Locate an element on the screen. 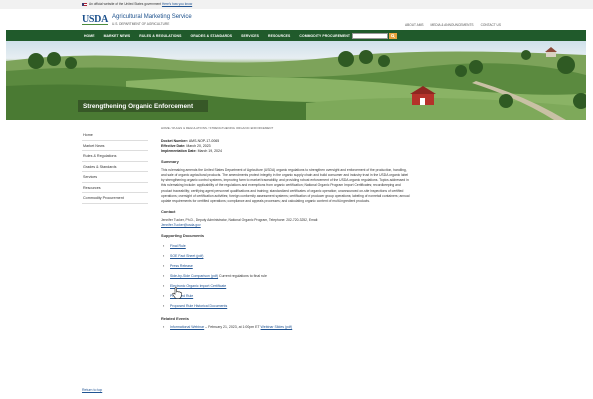  events-heading: Related Events is located at coordinates (175, 319).